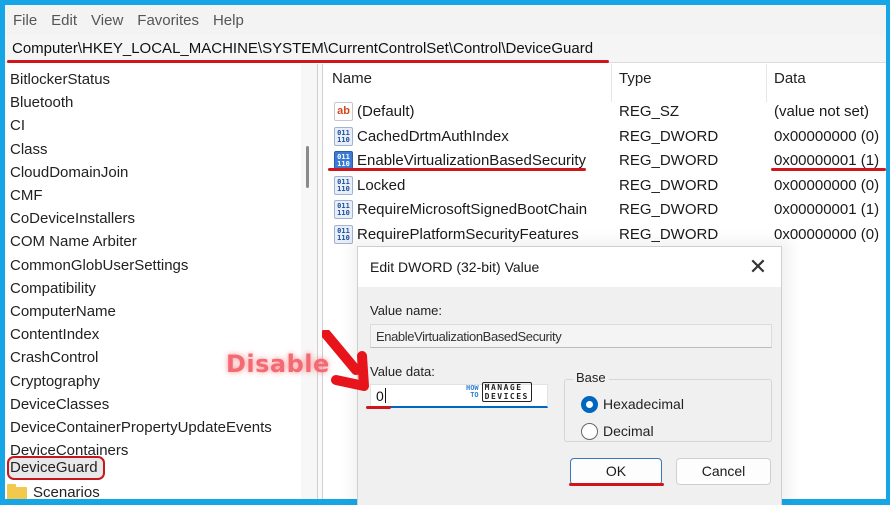  I want to click on column-header-data: Data, so click(790, 78).